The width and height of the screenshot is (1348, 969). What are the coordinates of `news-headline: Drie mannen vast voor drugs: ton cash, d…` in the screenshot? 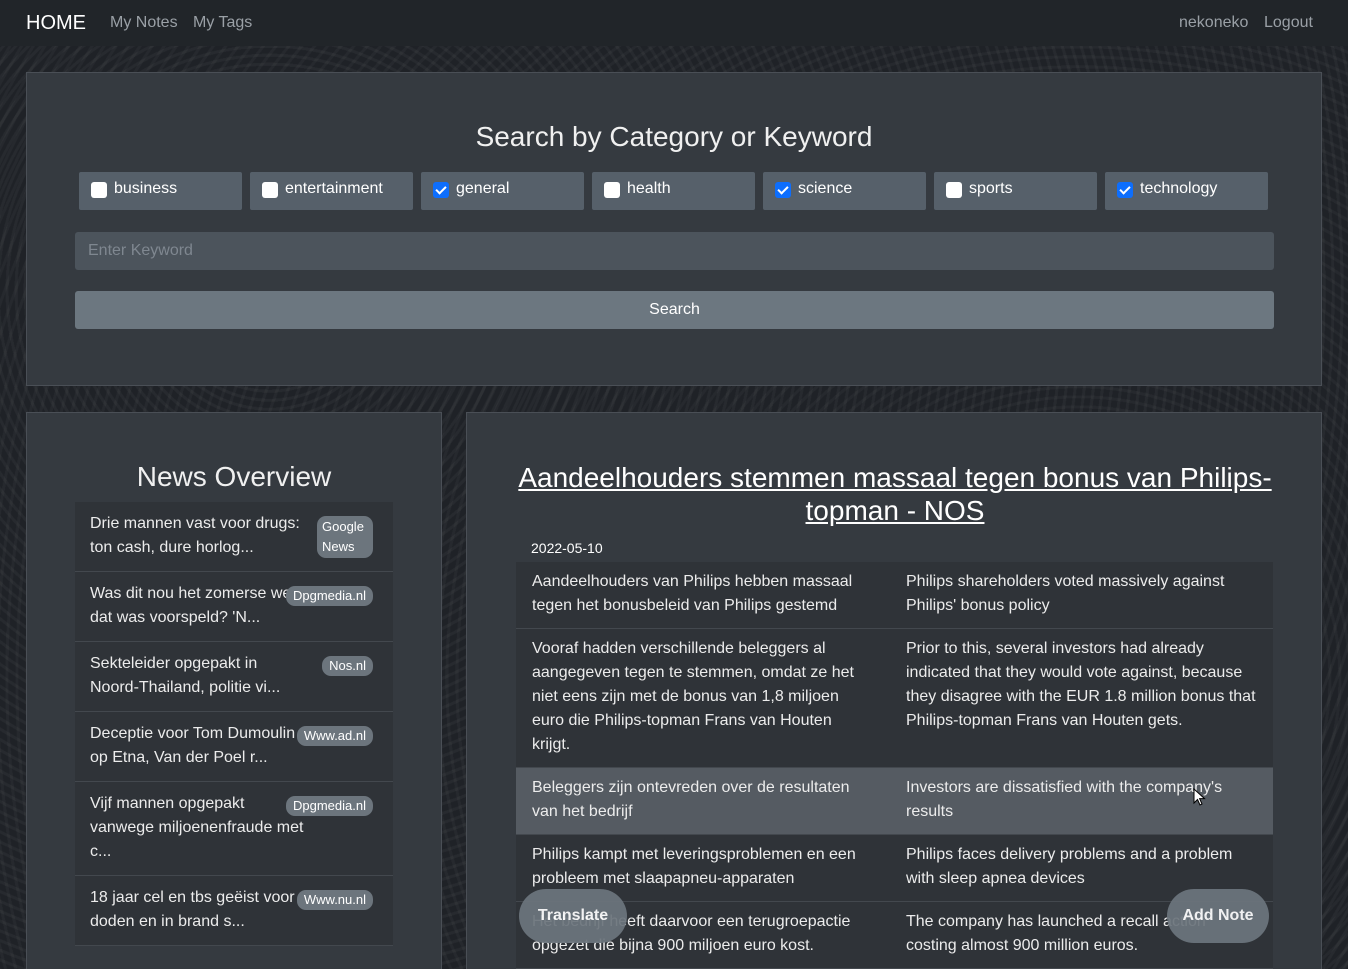 It's located at (195, 535).